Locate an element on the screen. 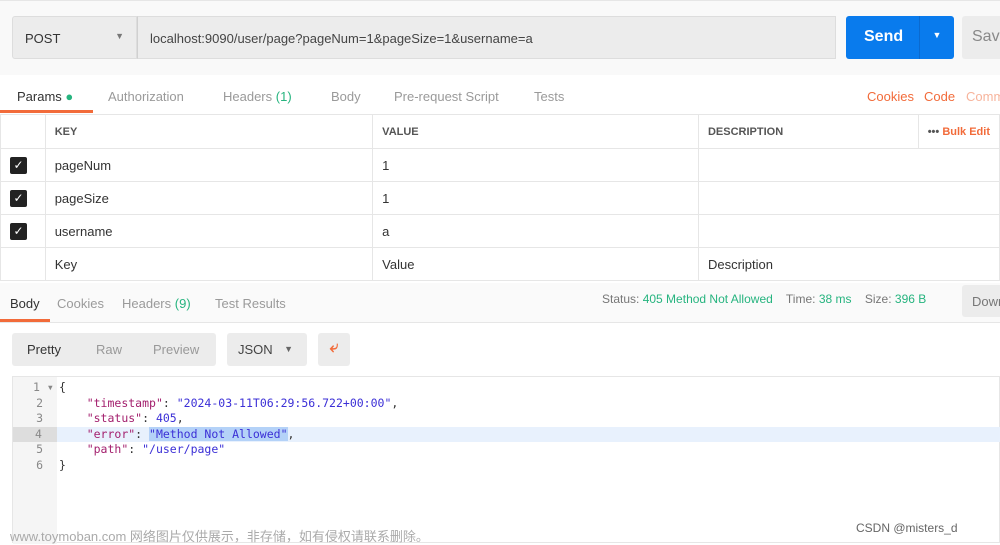  bulk-edit-link: Bulk Edit is located at coordinates (966, 132).